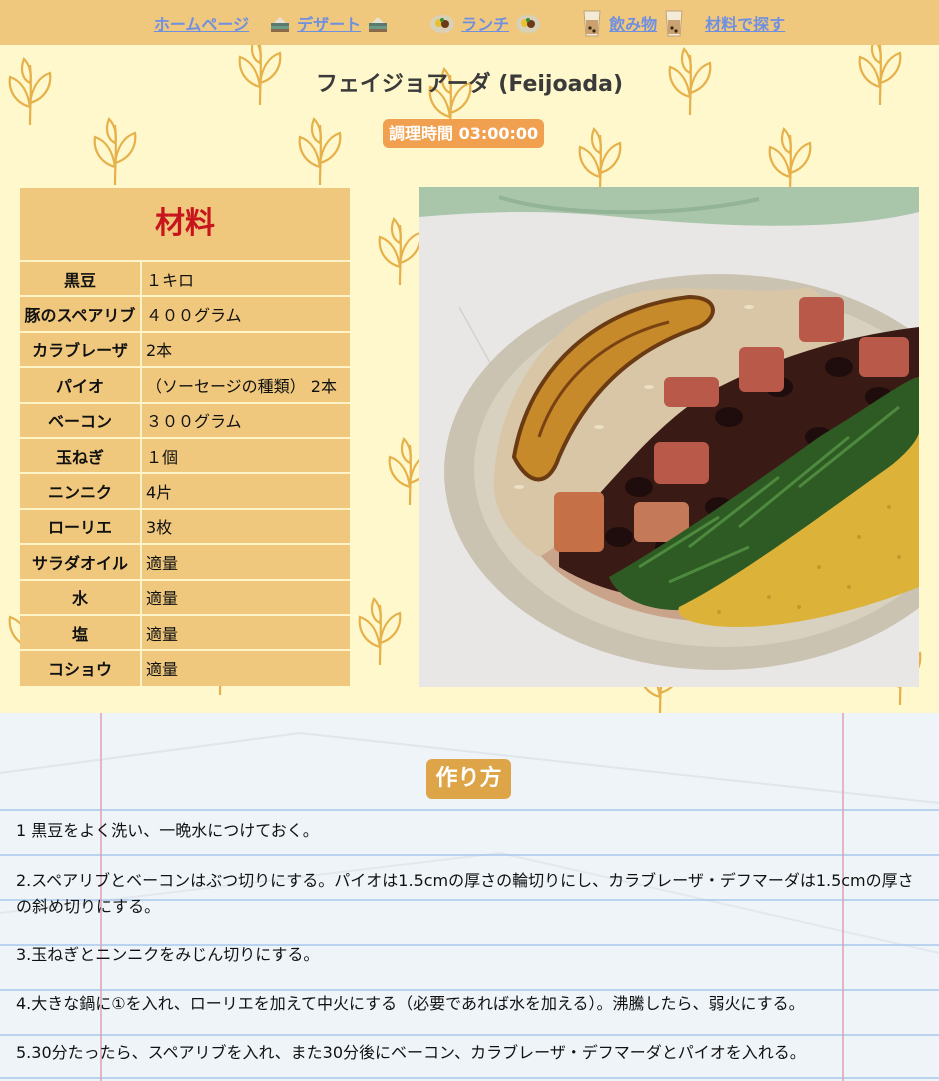 This screenshot has width=939, height=1081. I want to click on table-row: サラダオイル 適量, so click(185, 561).